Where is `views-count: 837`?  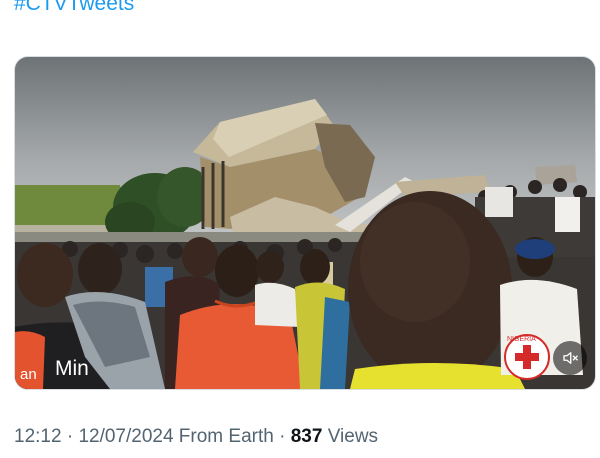
views-count: 837 is located at coordinates (306, 436).